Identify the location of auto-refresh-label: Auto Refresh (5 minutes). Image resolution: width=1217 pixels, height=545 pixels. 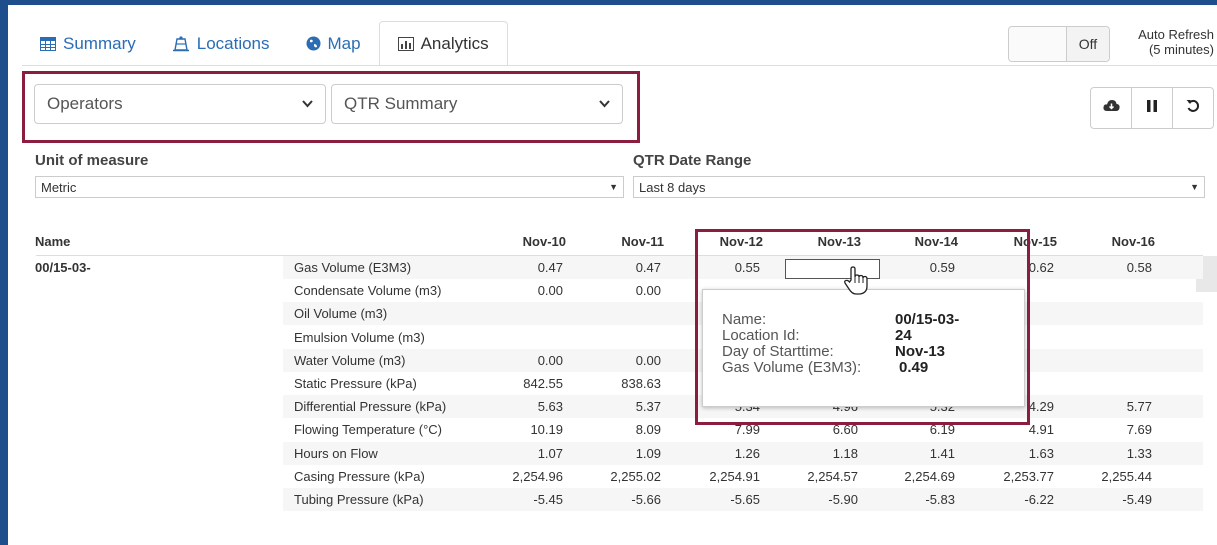
(1166, 42).